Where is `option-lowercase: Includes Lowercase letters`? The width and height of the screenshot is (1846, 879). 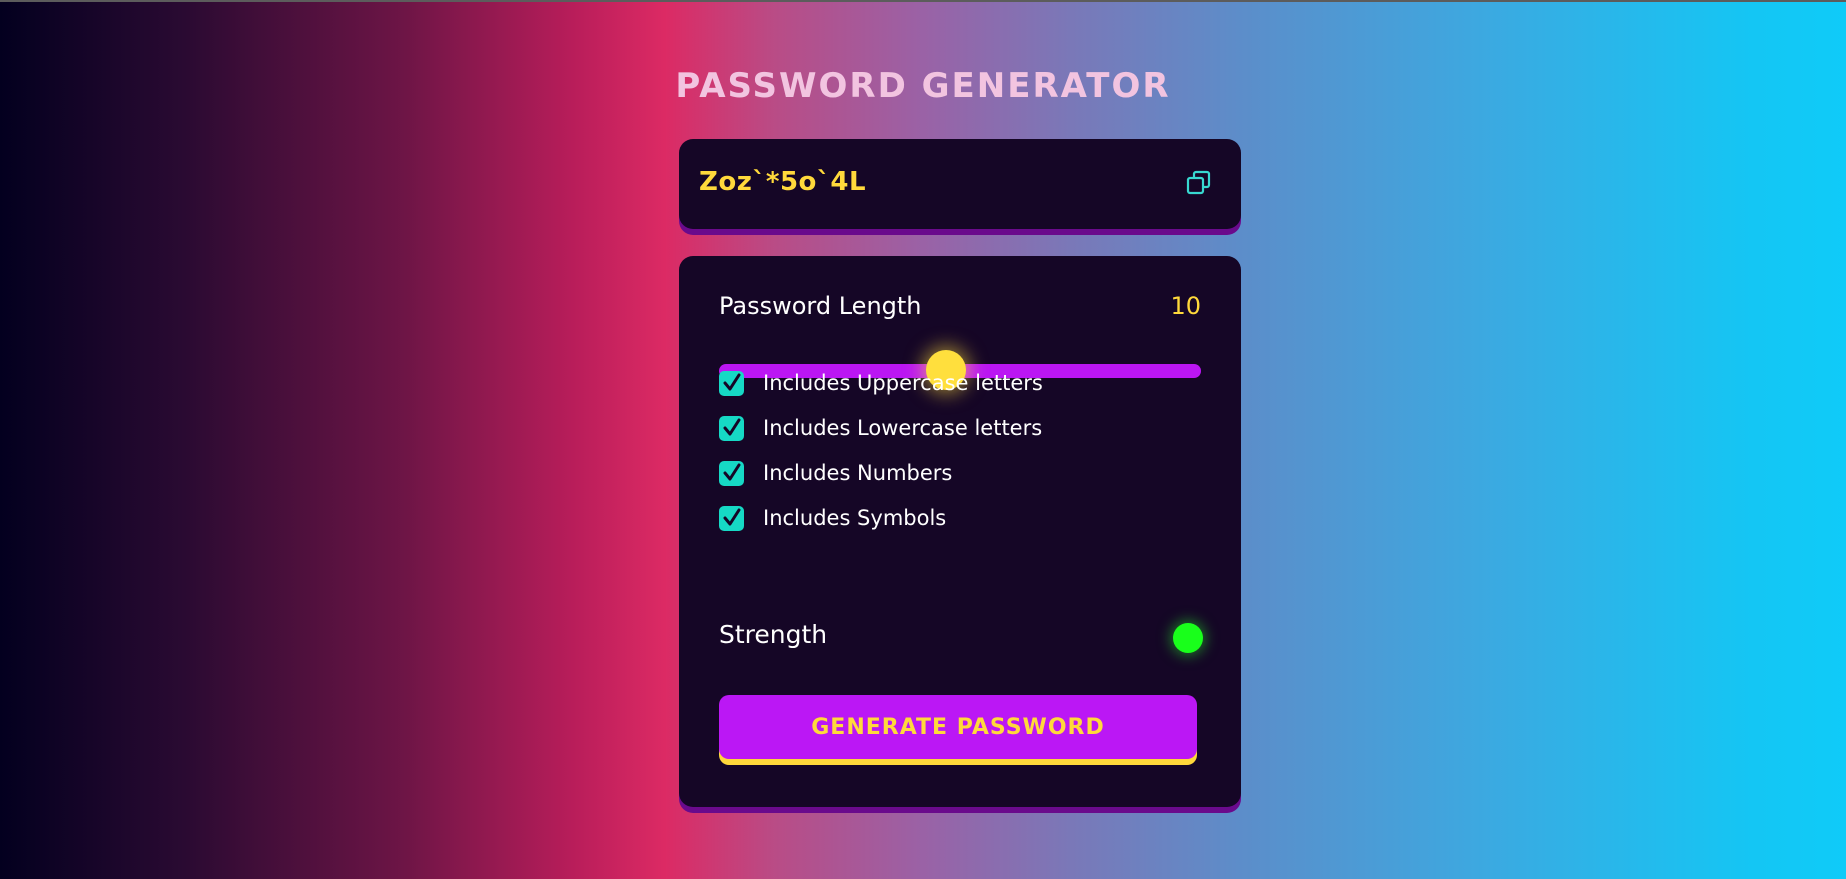 option-lowercase: Includes Lowercase letters is located at coordinates (880, 428).